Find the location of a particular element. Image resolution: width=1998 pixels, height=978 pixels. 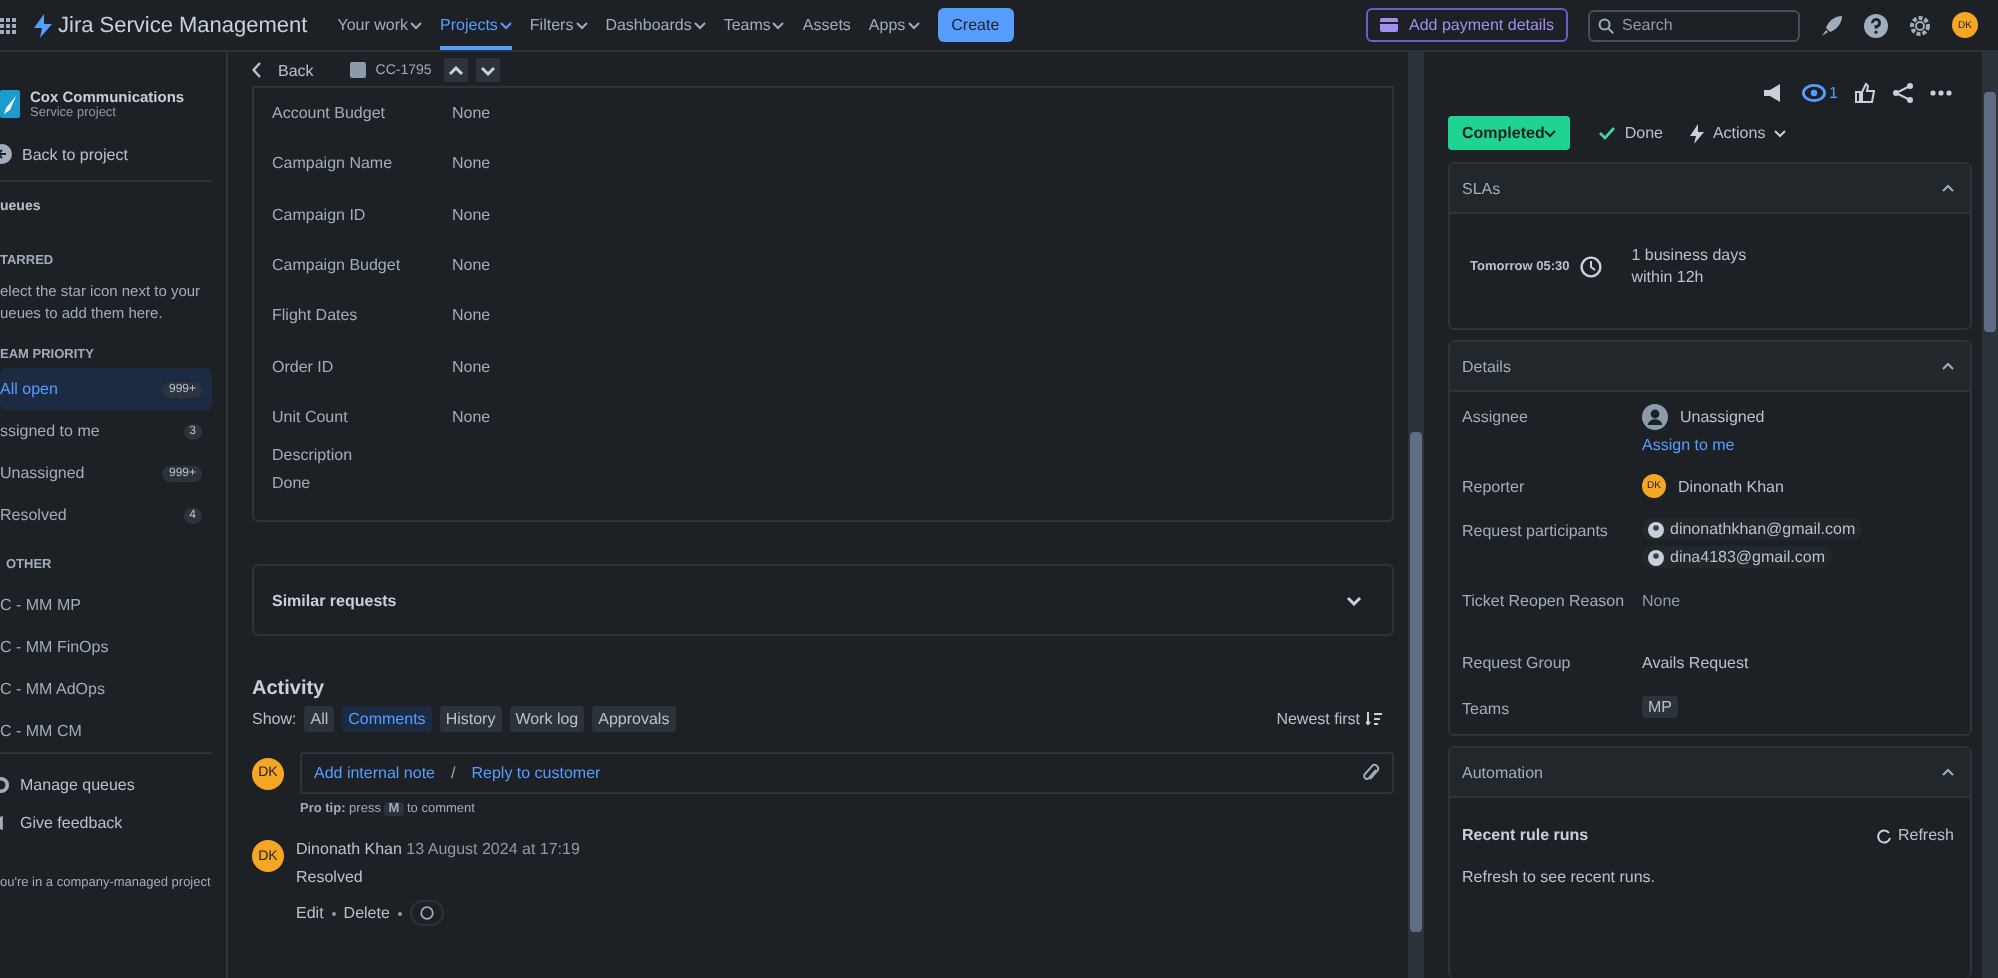

comment-action-link: Edit is located at coordinates (310, 913).